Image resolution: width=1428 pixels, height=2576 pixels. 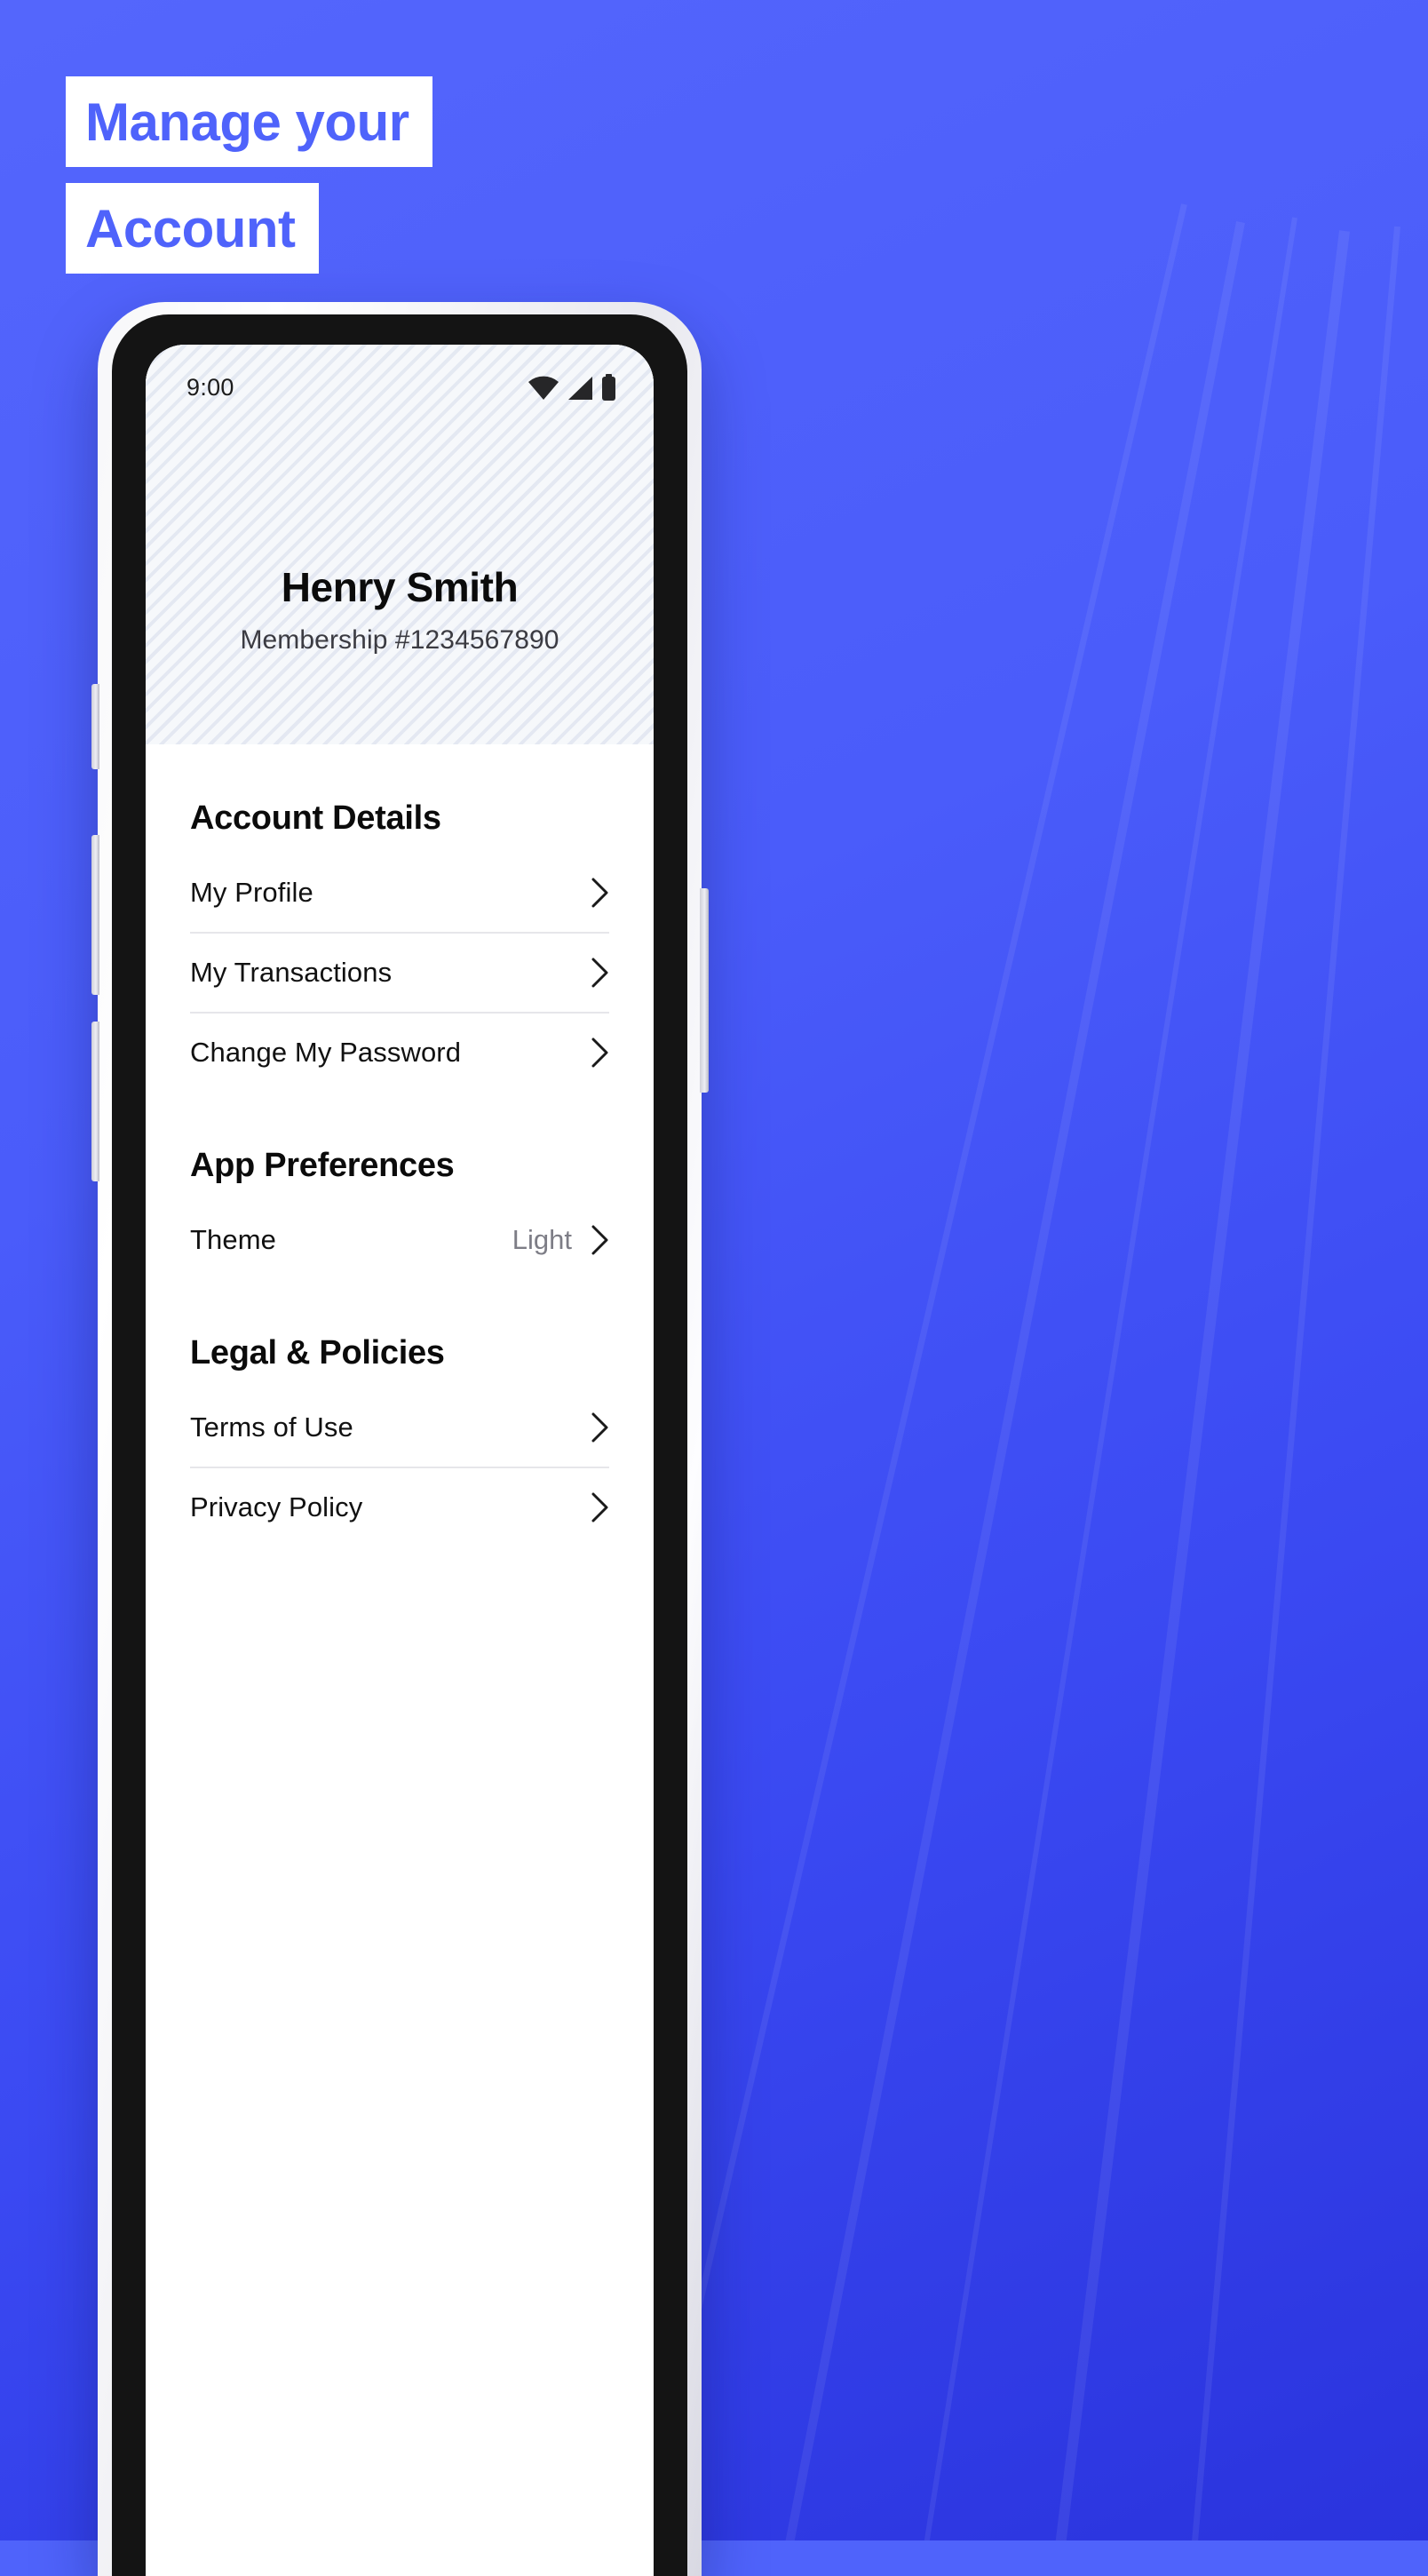 I want to click on section-title: App Preferences, so click(x=322, y=1165).